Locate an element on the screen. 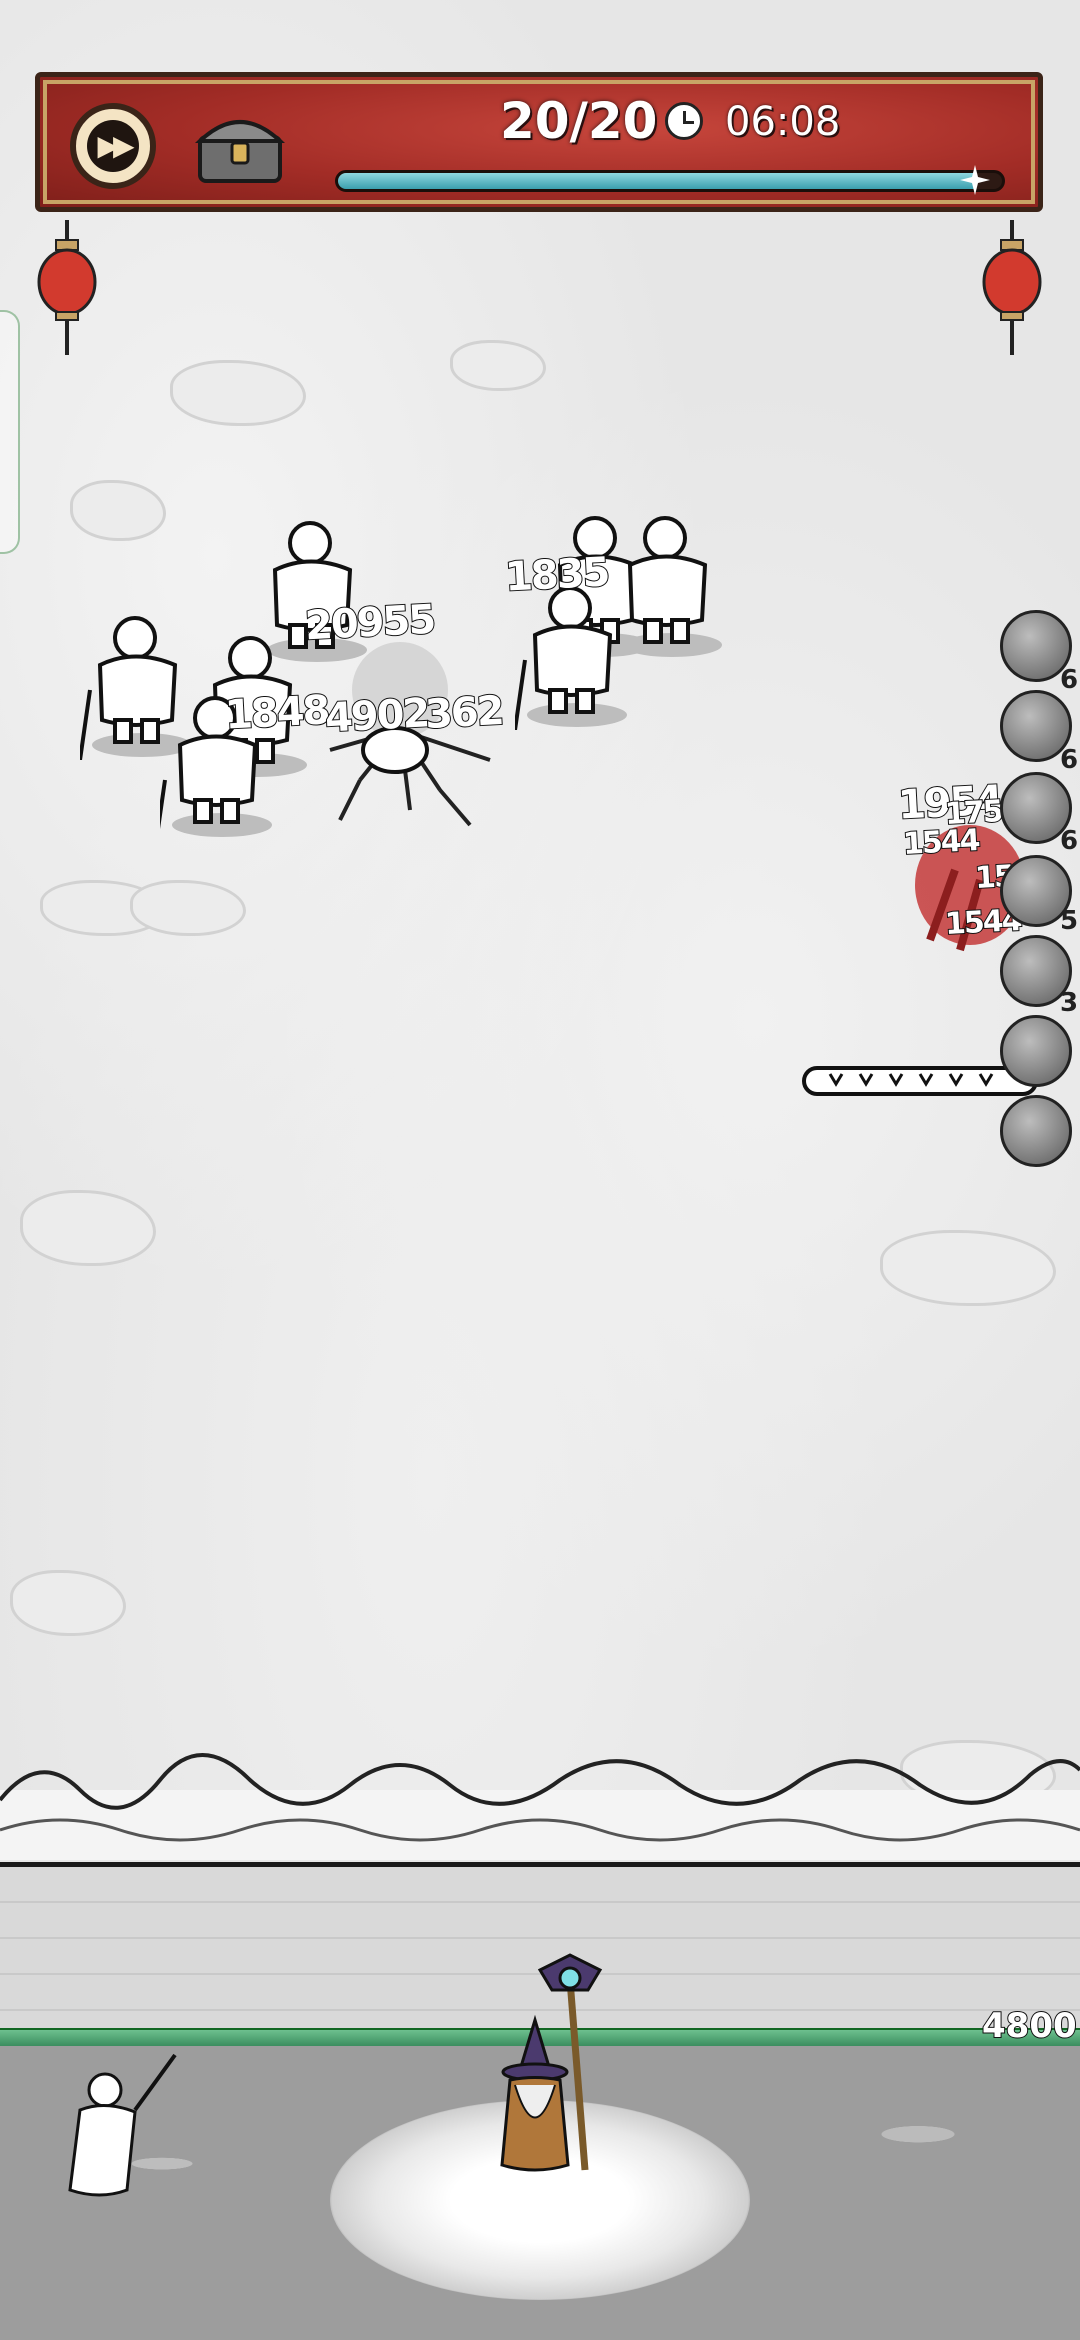  lantern-right-icon is located at coordinates (1012, 287).